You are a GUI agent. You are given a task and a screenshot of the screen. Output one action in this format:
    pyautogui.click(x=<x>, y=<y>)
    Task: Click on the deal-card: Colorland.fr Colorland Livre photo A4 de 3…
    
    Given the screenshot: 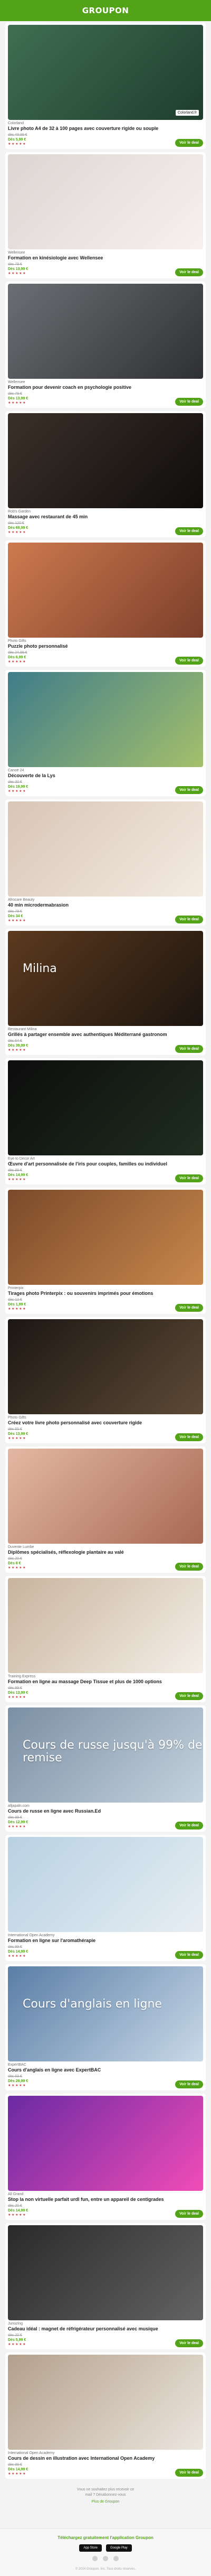 What is the action you would take?
    pyautogui.click(x=105, y=86)
    